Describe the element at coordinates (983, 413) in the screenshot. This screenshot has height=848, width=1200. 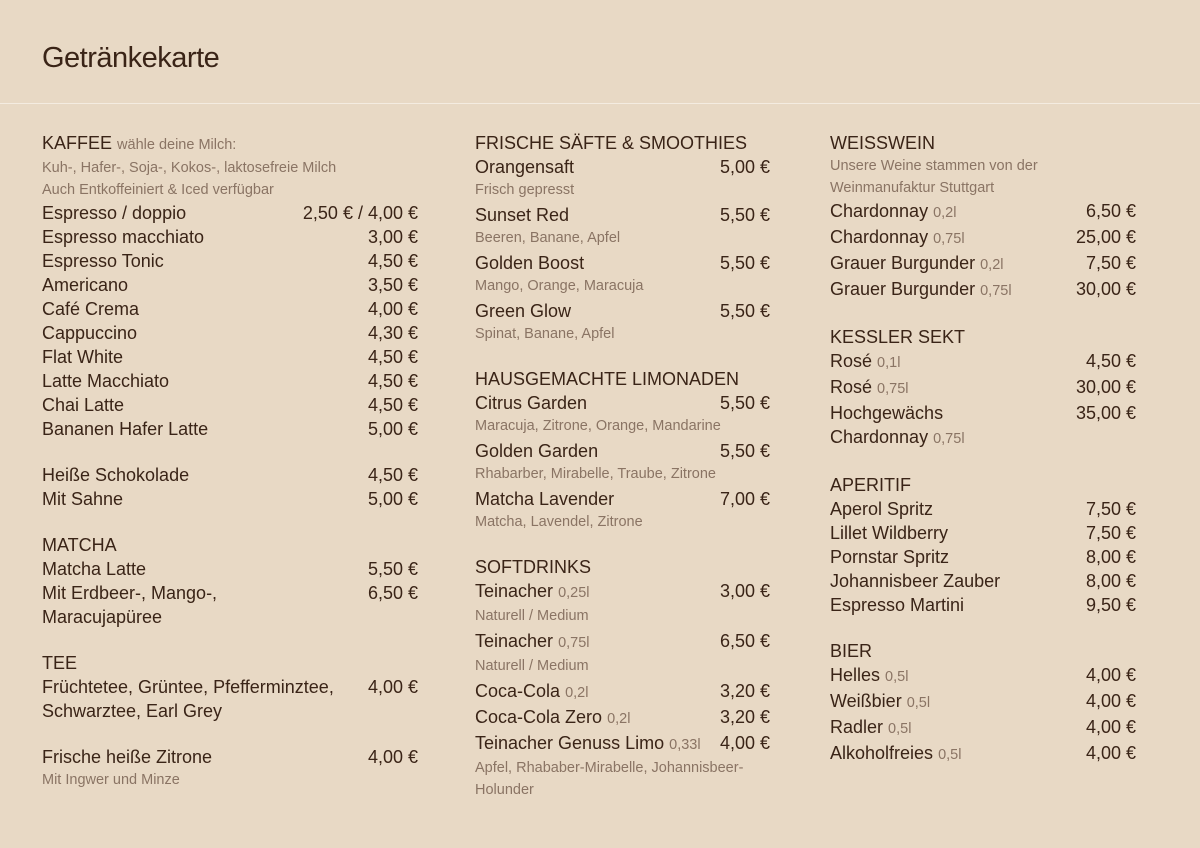
I see `menu-item: Hochgewächs 35,00 €` at that location.